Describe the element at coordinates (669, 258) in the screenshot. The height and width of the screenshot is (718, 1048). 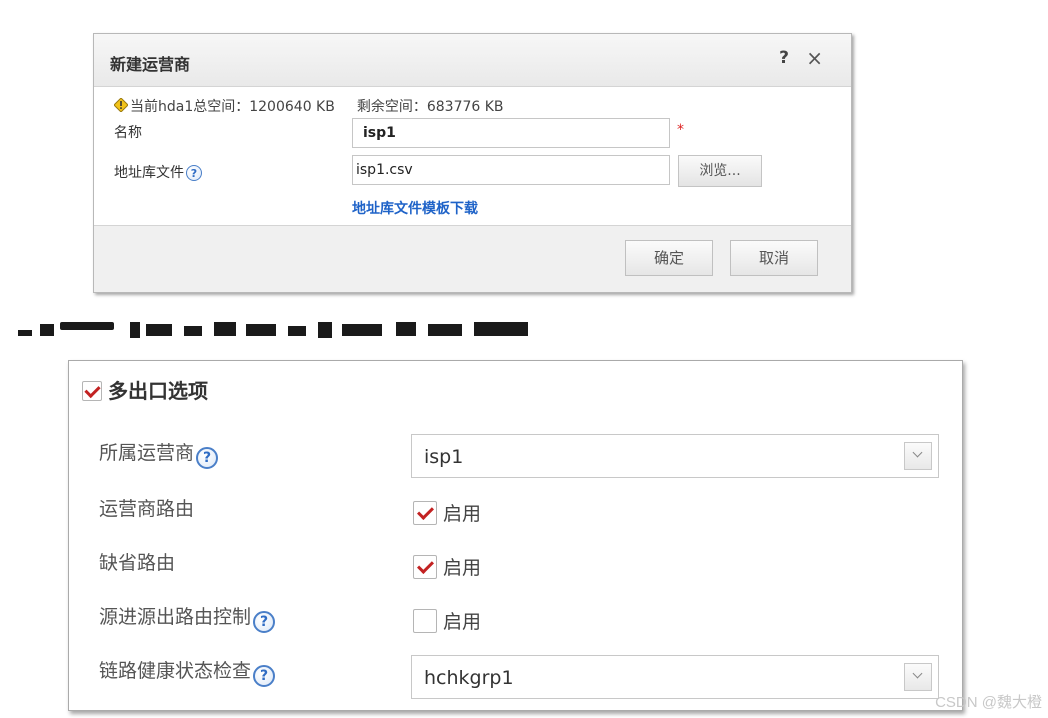
I see `ok-button: 确定` at that location.